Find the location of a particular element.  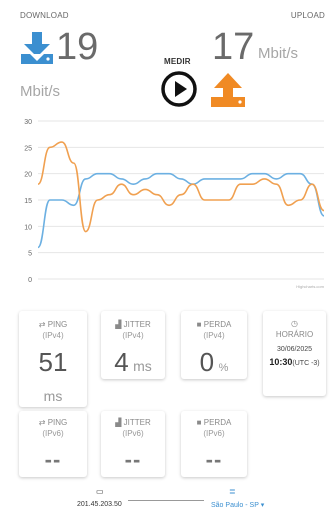

ping-ipv6-card: ⇄ PING (IPv6) -- is located at coordinates (53, 444).